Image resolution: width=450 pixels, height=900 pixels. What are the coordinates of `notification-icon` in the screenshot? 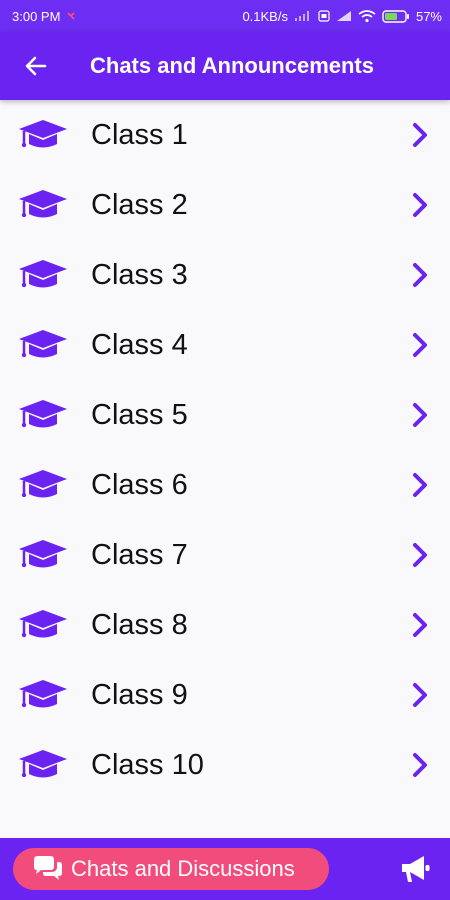 It's located at (71, 16).